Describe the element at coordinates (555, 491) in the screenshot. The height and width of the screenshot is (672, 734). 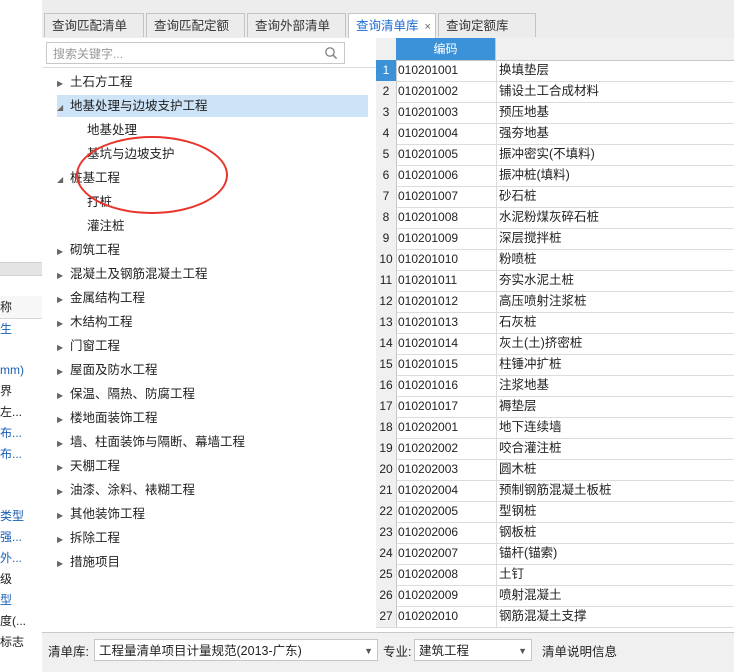
I see `table-row: 21 010202004 预制钢筋混凝土板桩` at that location.